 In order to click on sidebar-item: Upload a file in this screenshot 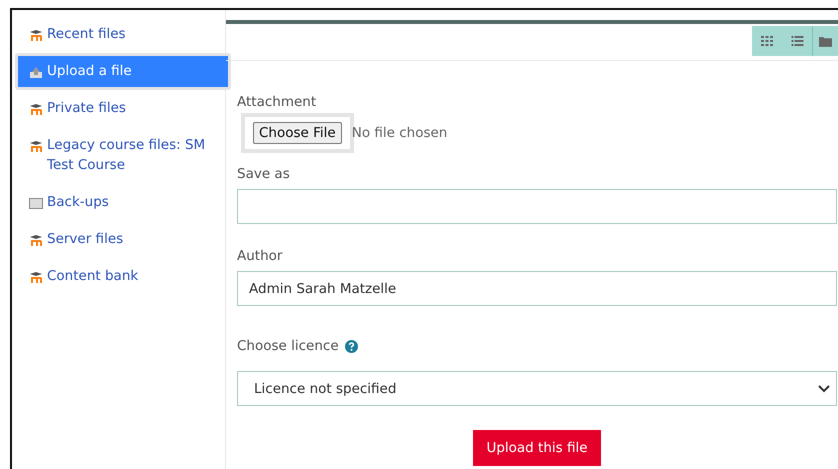, I will do `click(123, 71)`.